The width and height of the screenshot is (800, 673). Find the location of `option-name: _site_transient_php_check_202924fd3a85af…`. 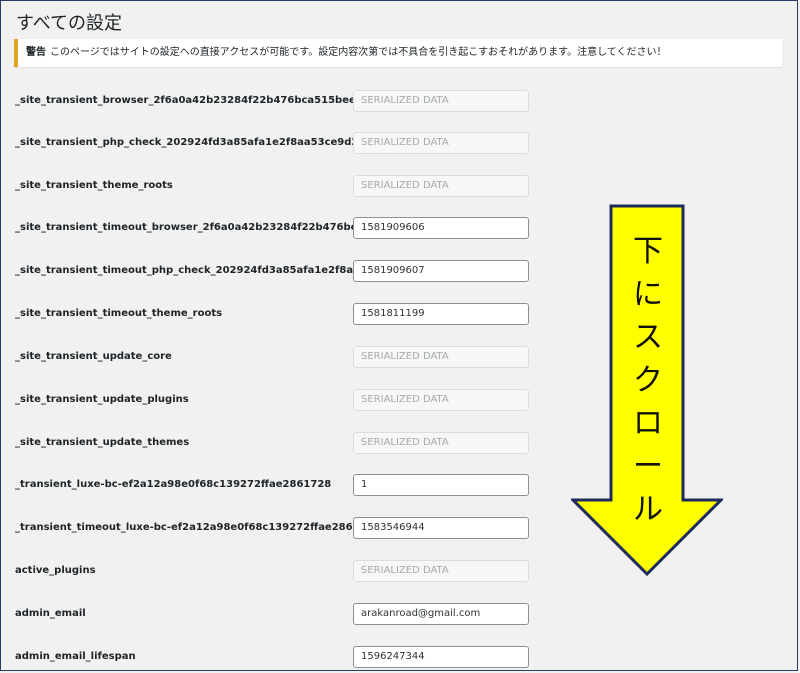

option-name: _site_transient_php_check_202924fd3a85af… is located at coordinates (197, 142).